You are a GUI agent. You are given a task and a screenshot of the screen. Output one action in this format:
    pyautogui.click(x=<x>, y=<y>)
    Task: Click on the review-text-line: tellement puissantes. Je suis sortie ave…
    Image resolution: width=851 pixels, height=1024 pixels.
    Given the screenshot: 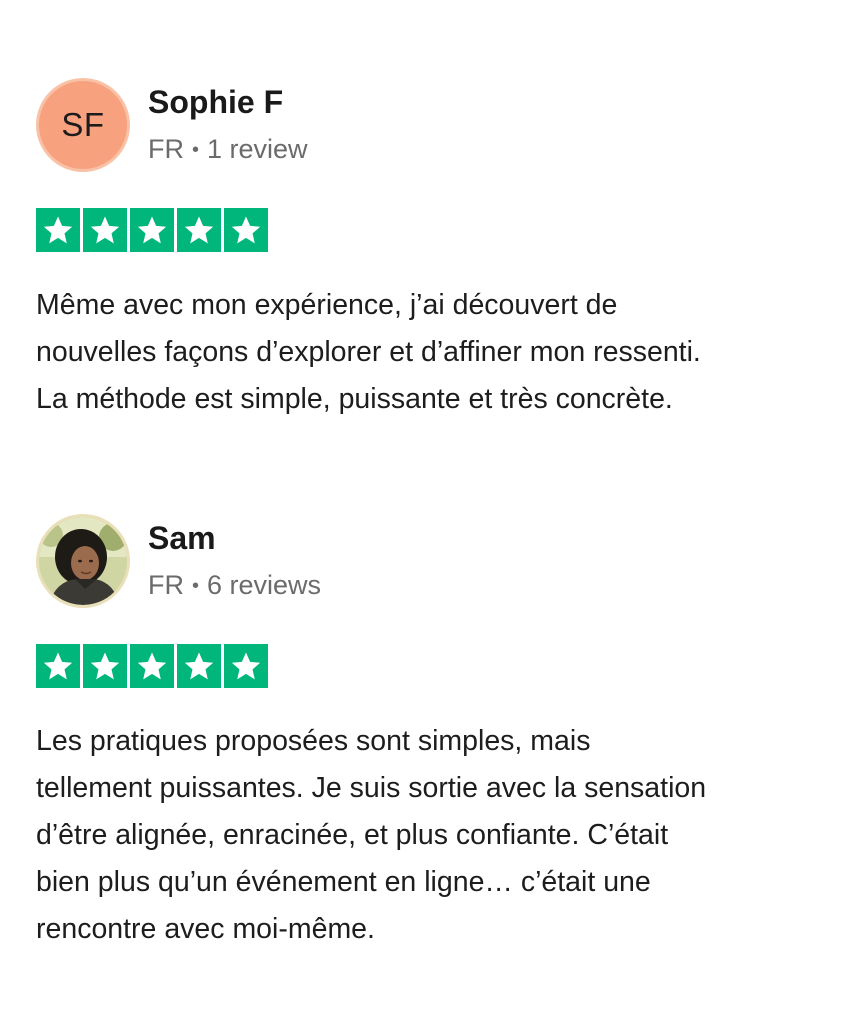 What is the action you would take?
    pyautogui.click(x=371, y=788)
    